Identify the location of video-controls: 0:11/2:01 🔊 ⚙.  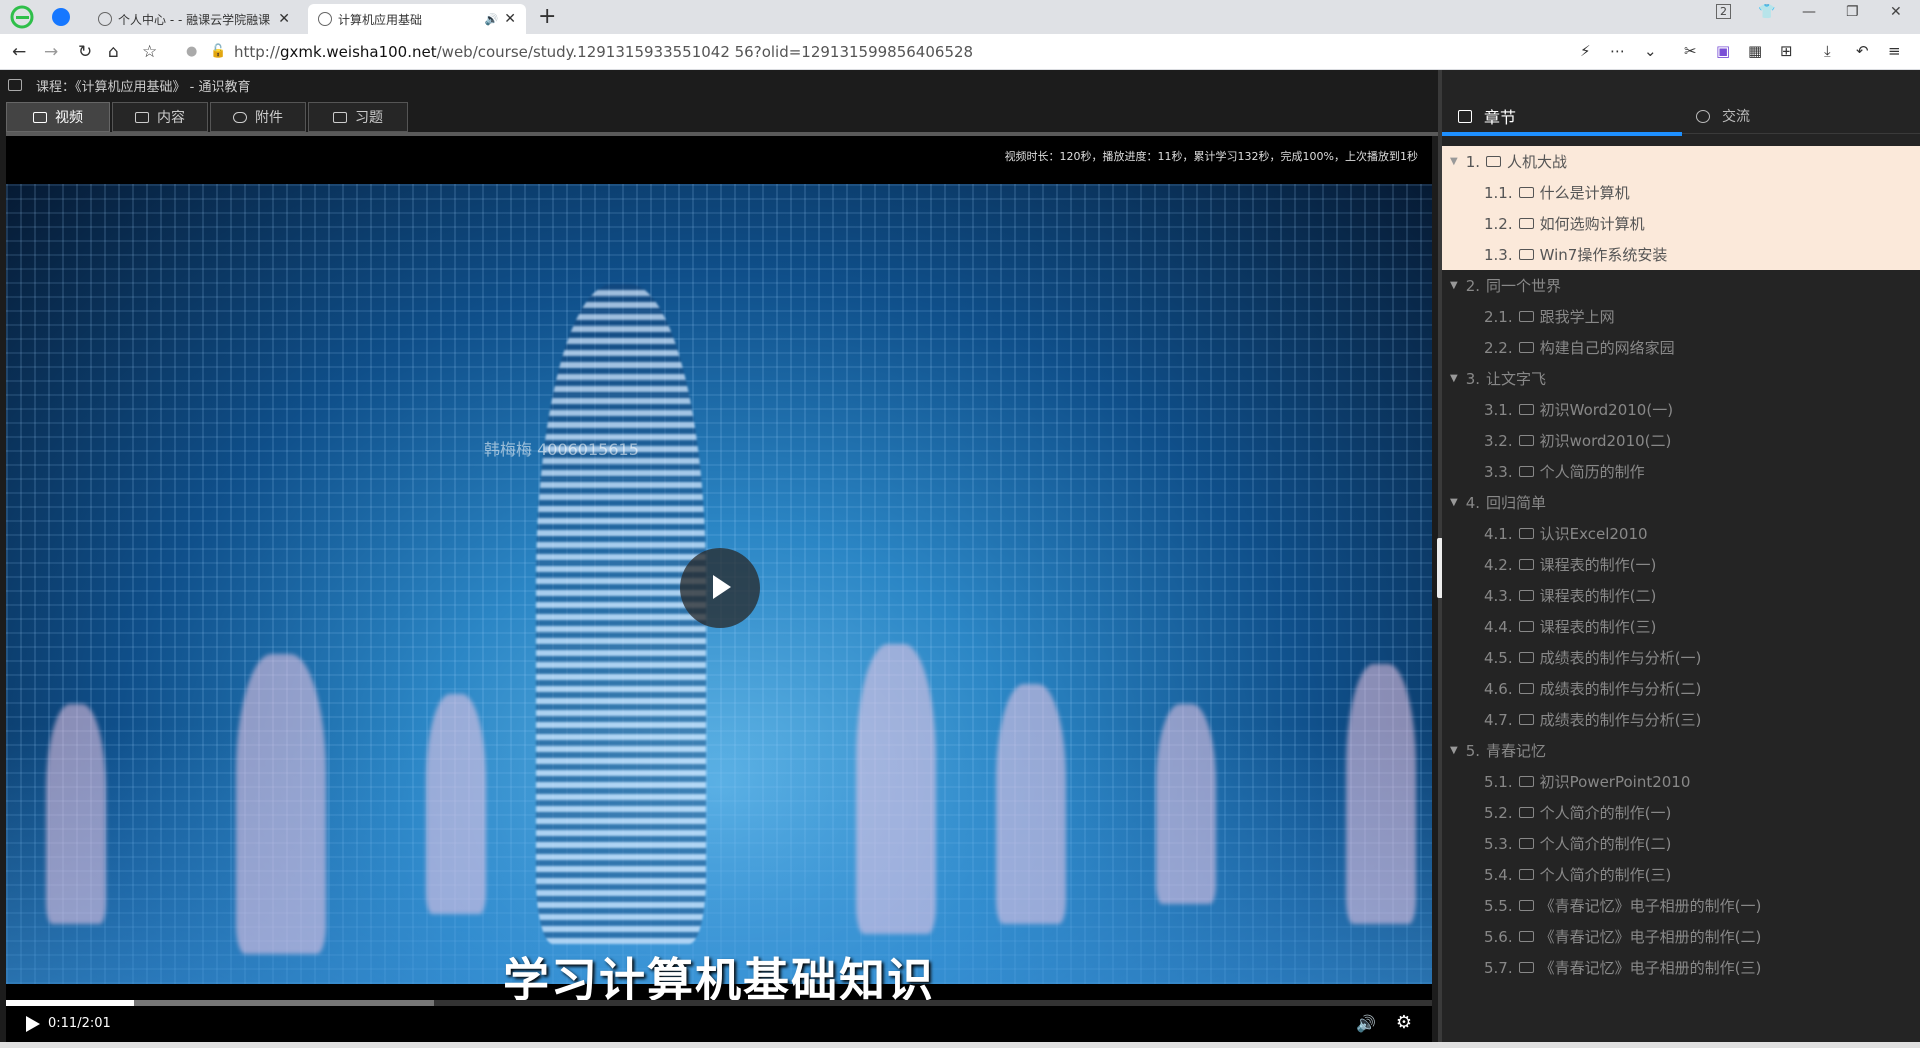
(719, 1024).